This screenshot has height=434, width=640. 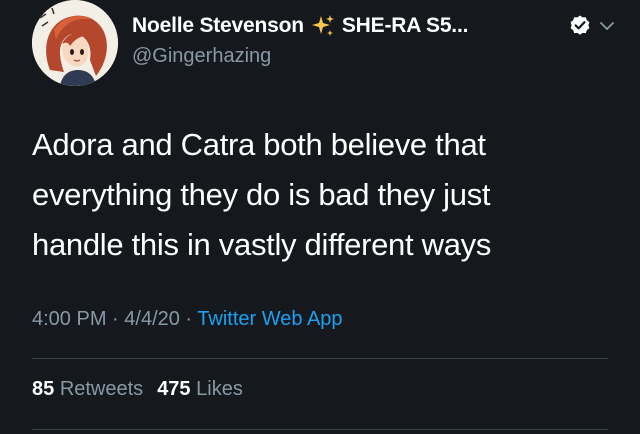 What do you see at coordinates (580, 25) in the screenshot?
I see `verified-badge-icon` at bounding box center [580, 25].